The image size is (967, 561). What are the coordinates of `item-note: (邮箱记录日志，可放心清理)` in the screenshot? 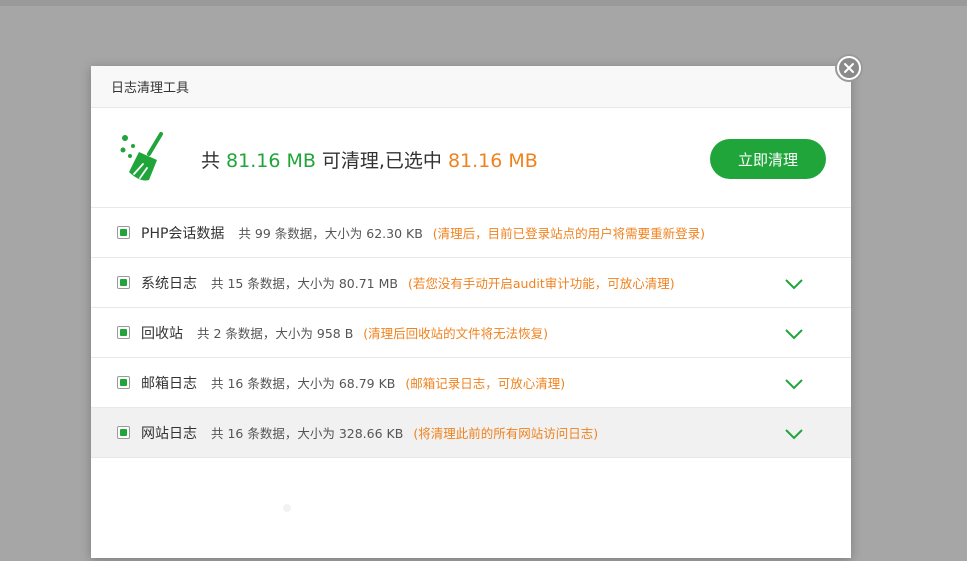 It's located at (485, 383).